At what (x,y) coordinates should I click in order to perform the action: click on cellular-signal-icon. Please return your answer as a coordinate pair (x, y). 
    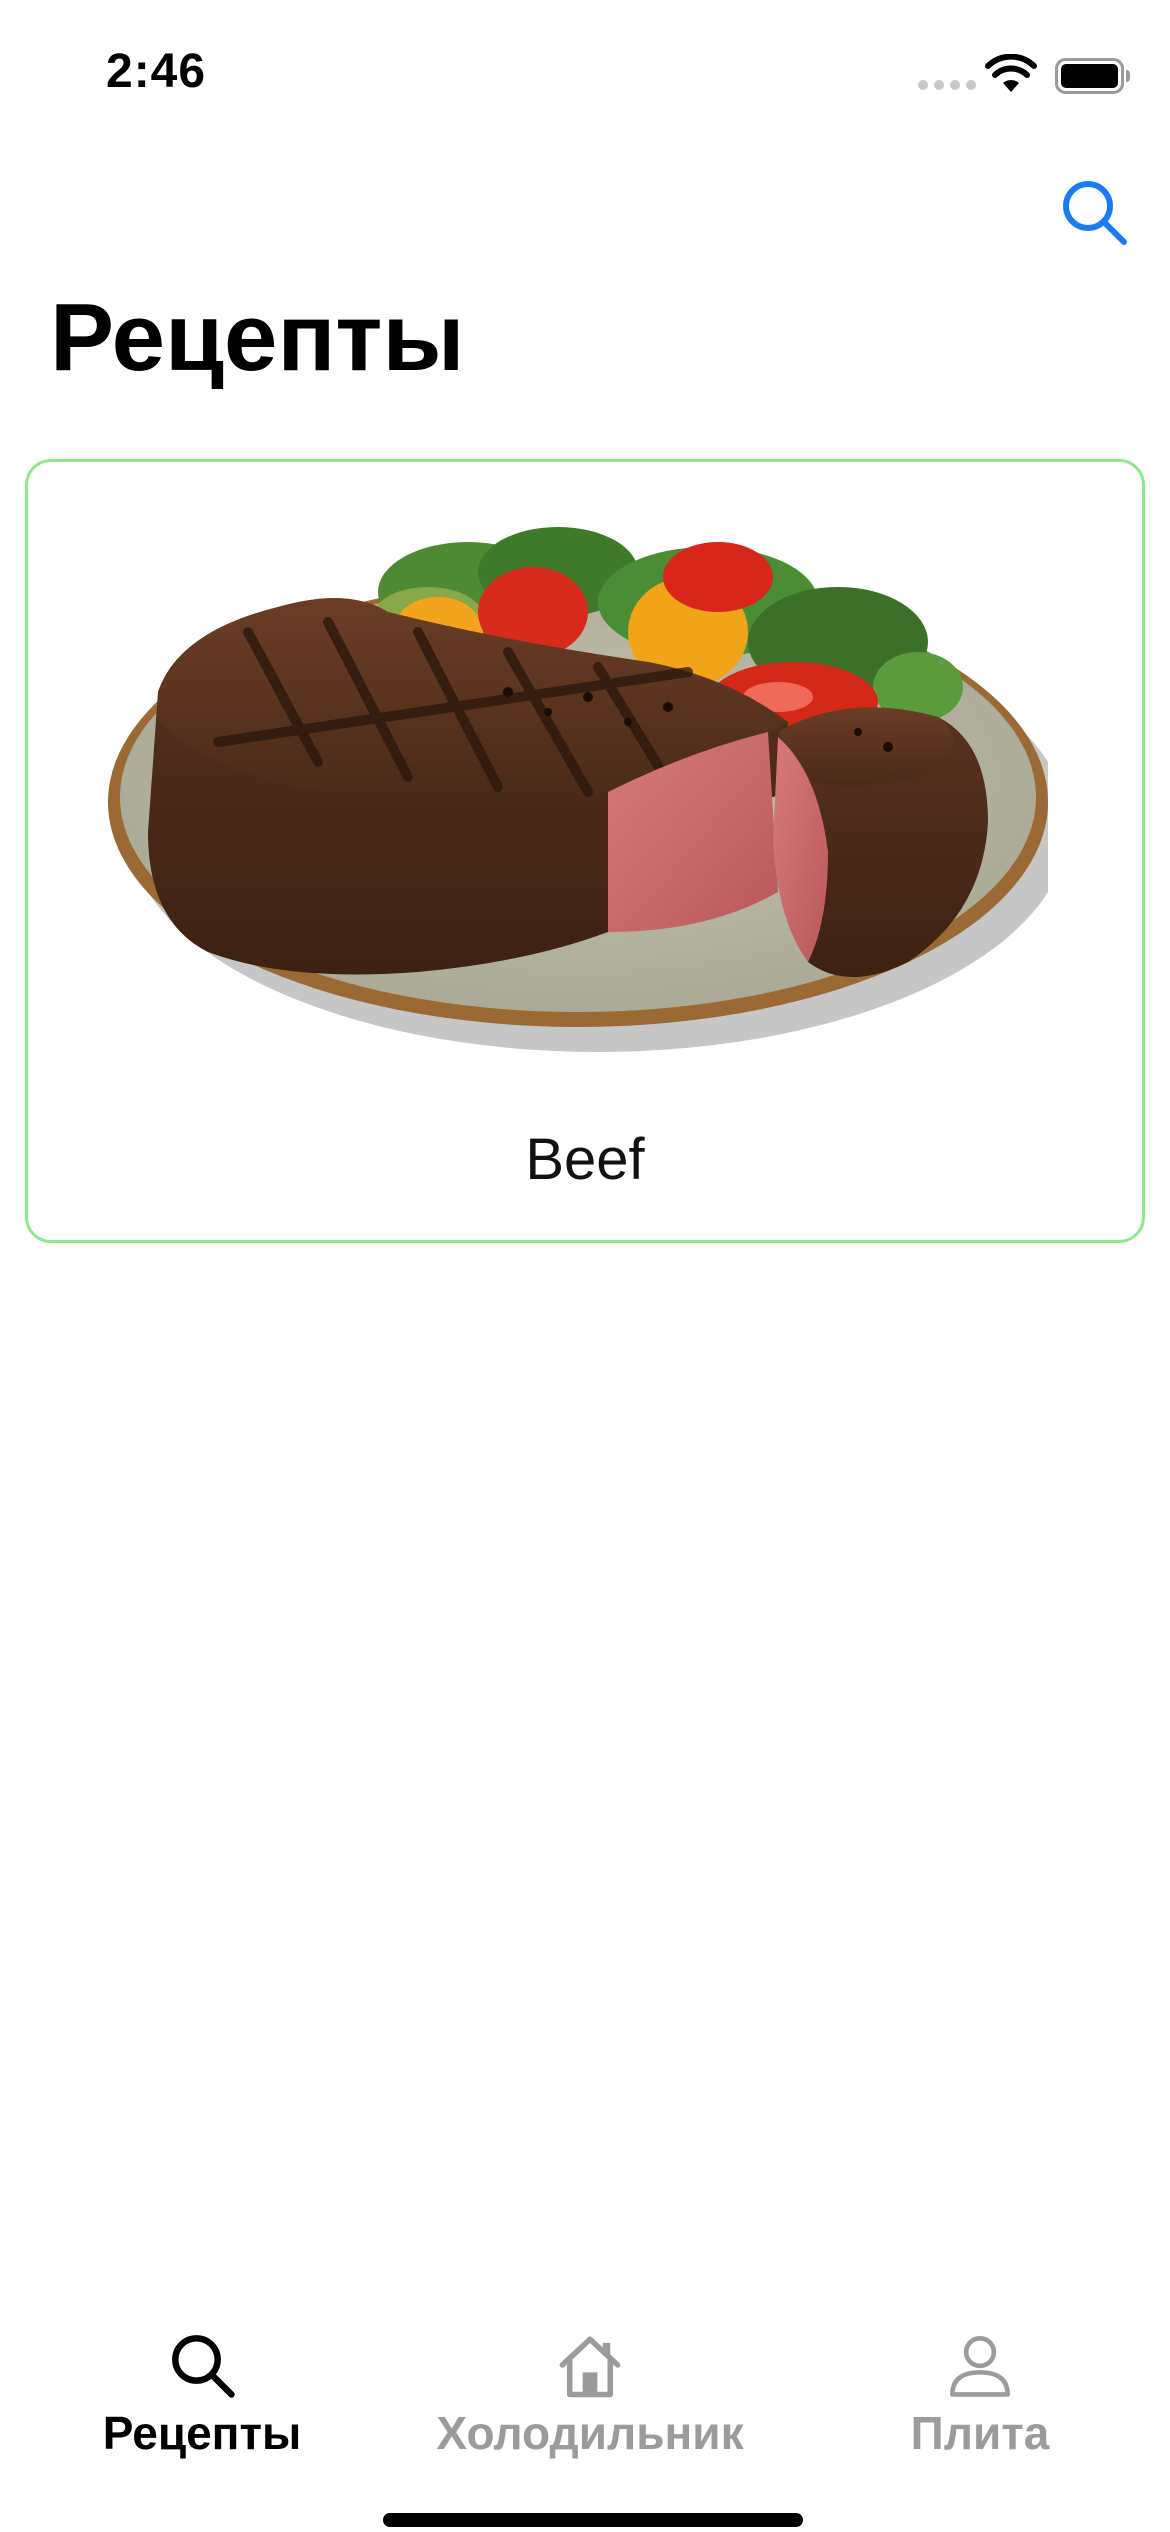
    Looking at the image, I should click on (947, 85).